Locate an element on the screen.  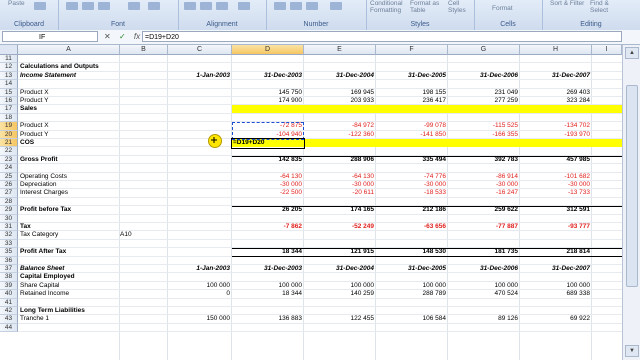
scroll-down-icon: ▼ is located at coordinates (632, 351).